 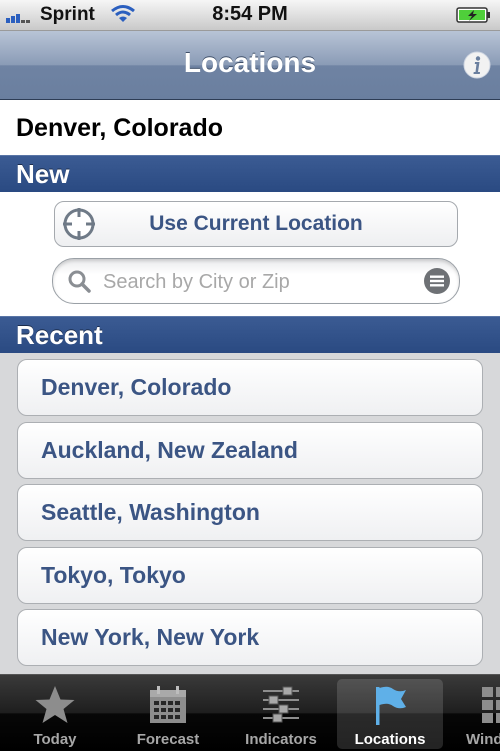 What do you see at coordinates (437, 281) in the screenshot?
I see `list-icon` at bounding box center [437, 281].